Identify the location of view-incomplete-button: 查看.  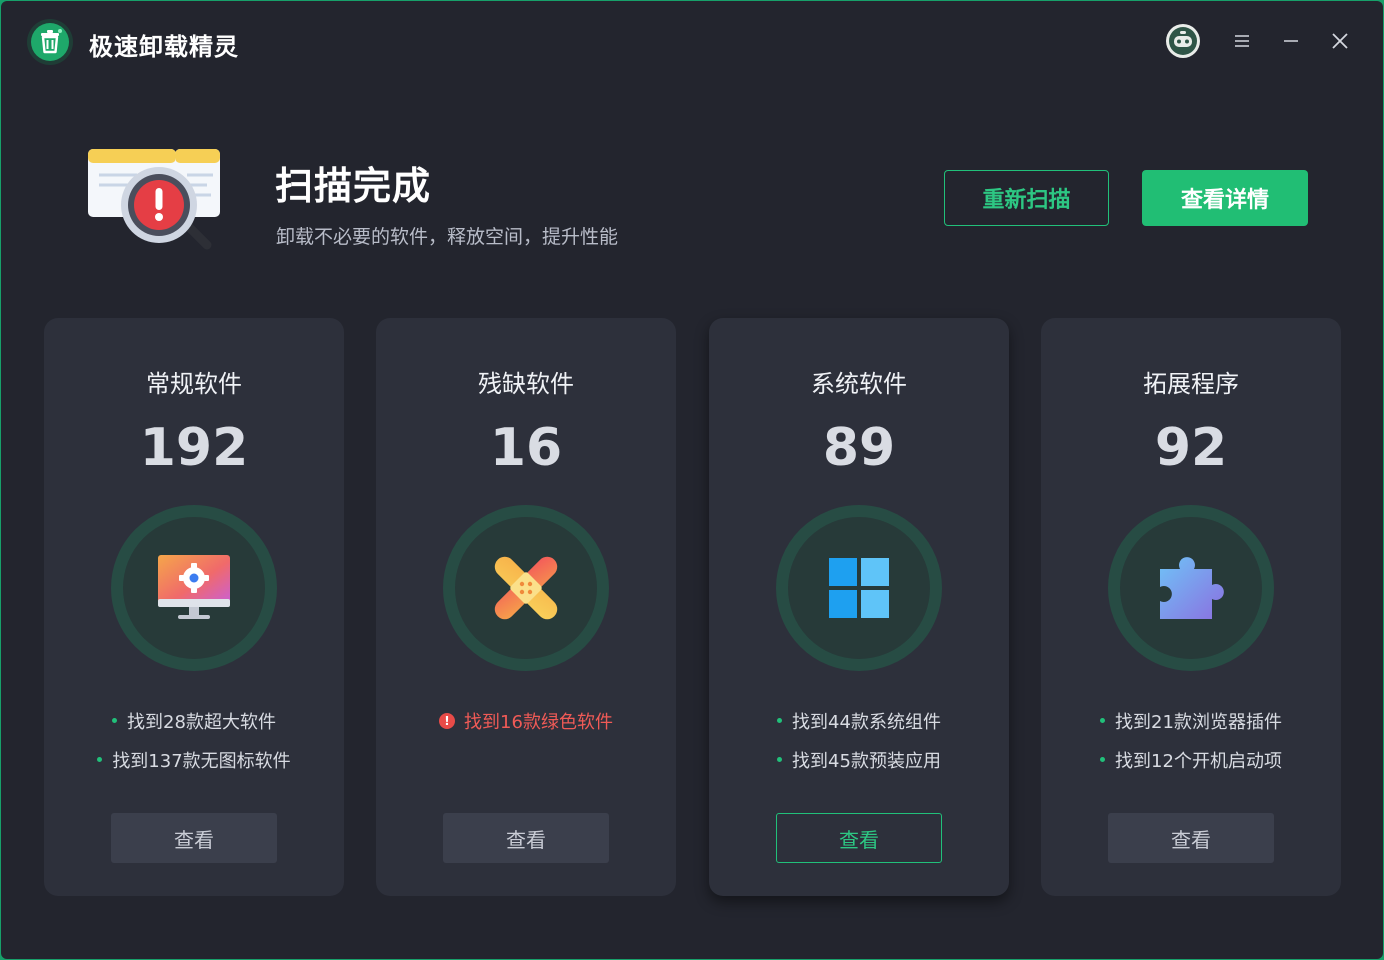
(526, 838).